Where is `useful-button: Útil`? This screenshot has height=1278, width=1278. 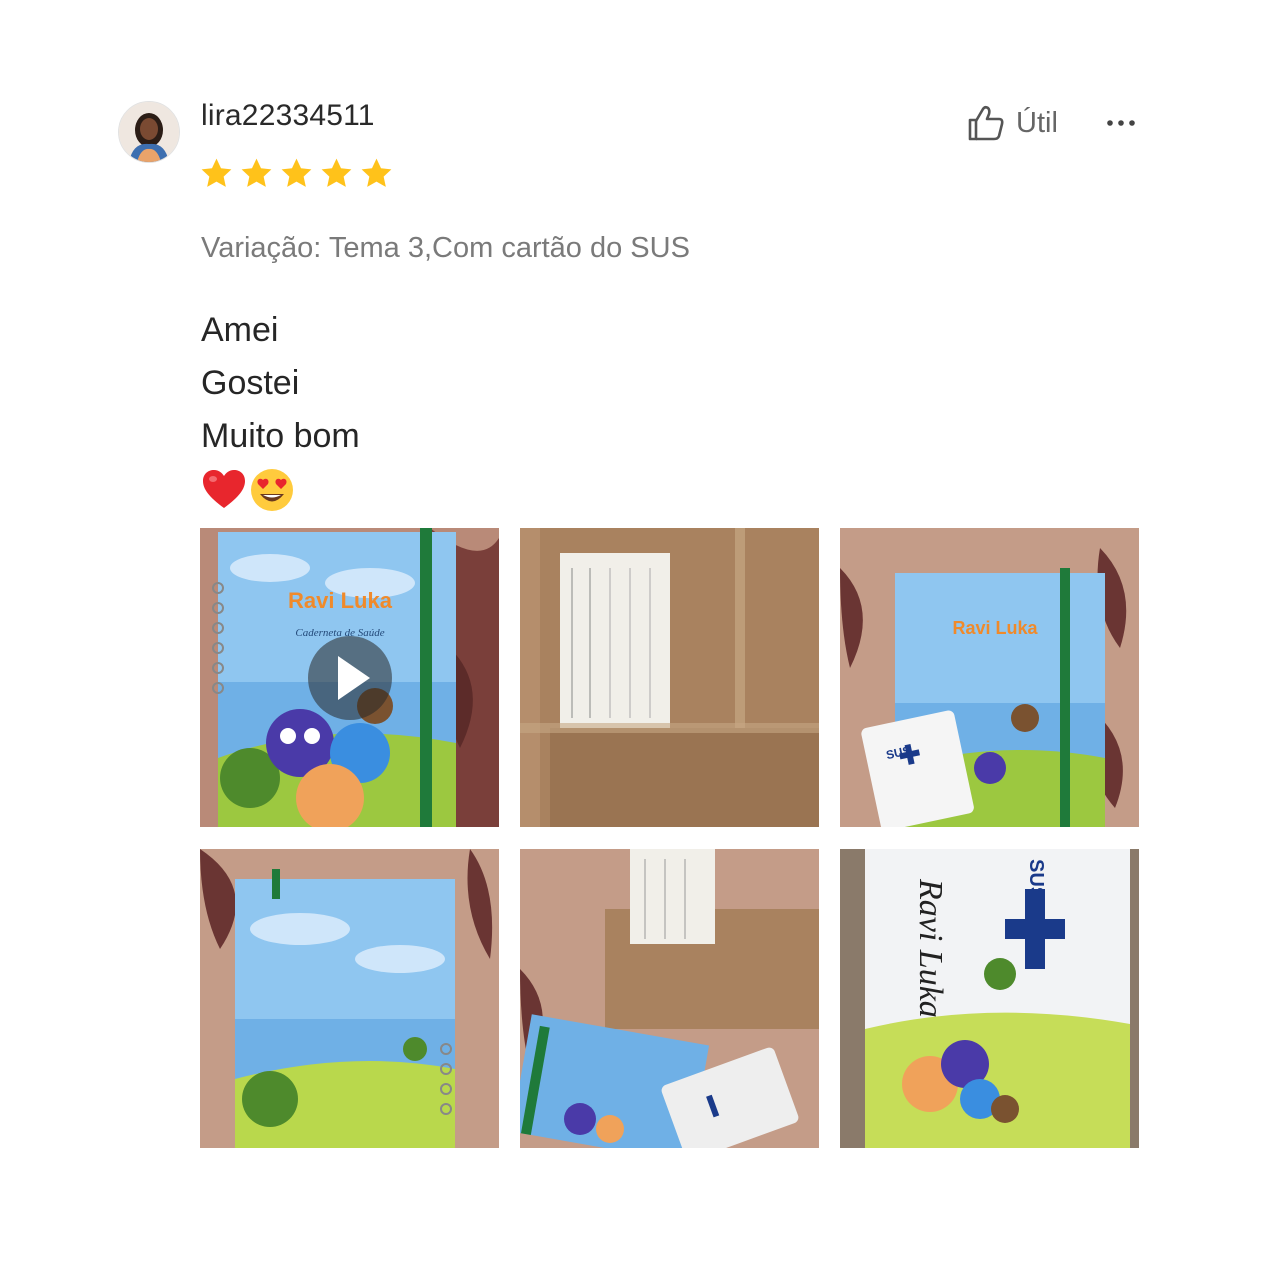 useful-button: Útil is located at coordinates (1012, 123).